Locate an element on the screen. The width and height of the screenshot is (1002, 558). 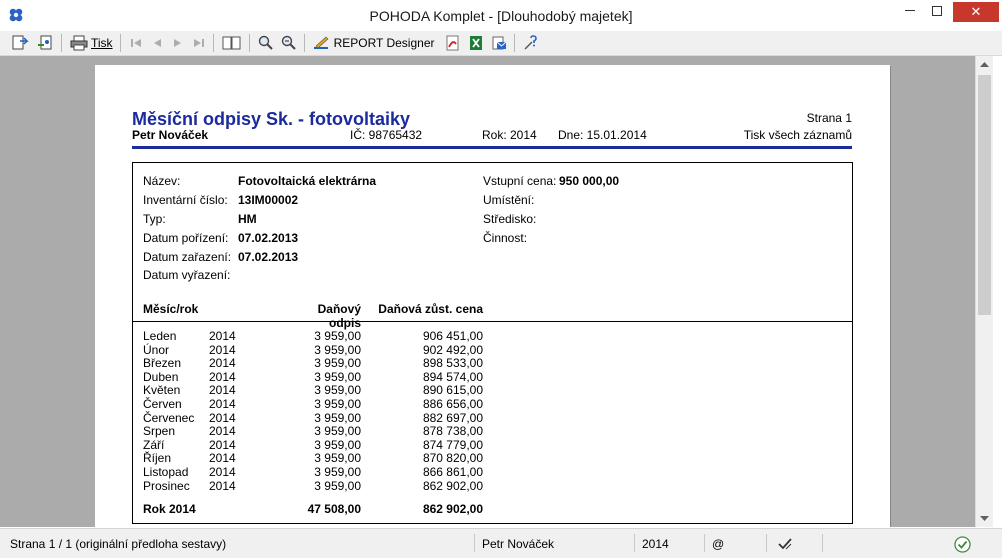
table-row: Listopad 2014 3 959,00 866 861,00 is located at coordinates (492, 472).